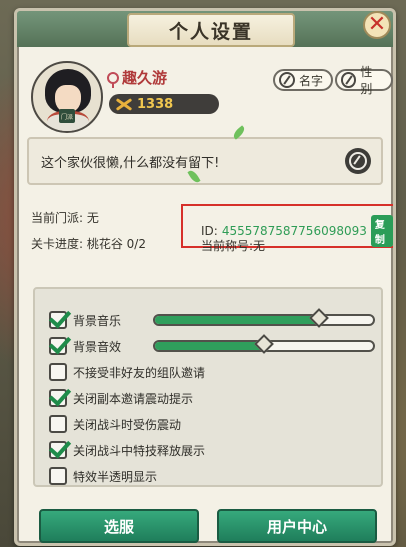  I want to click on name-row: 趣久游, so click(137, 77).